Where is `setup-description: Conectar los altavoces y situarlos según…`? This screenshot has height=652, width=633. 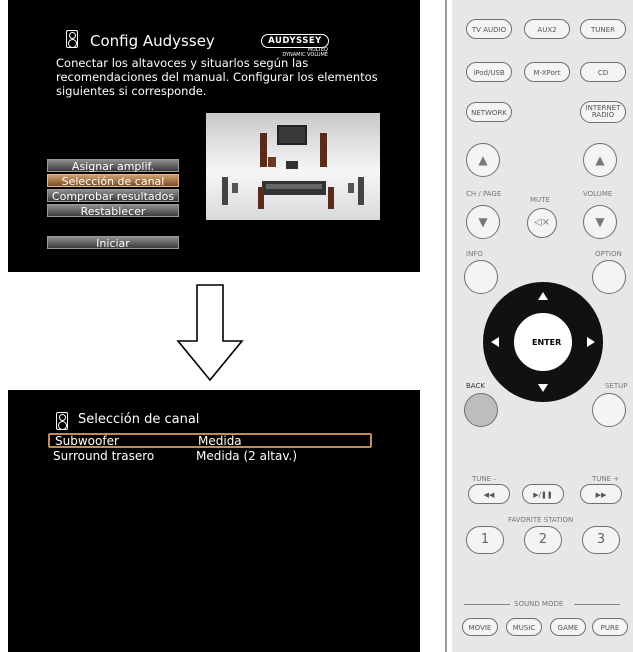 setup-description: Conectar los altavoces y situarlos según… is located at coordinates (217, 77).